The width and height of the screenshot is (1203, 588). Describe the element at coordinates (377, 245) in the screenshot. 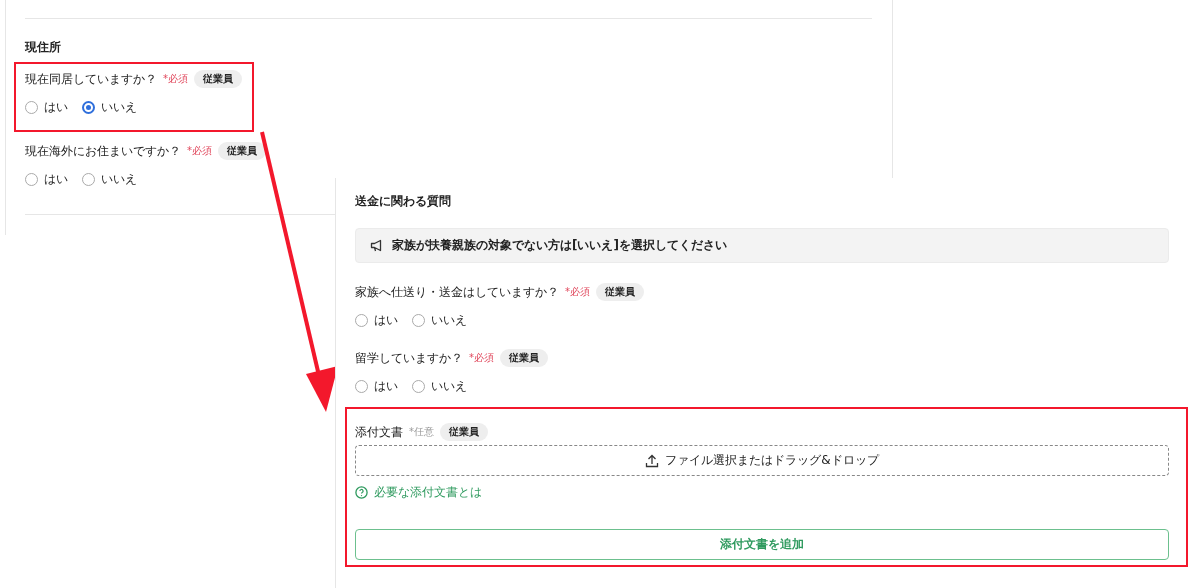

I see `megaphone-icon` at that location.